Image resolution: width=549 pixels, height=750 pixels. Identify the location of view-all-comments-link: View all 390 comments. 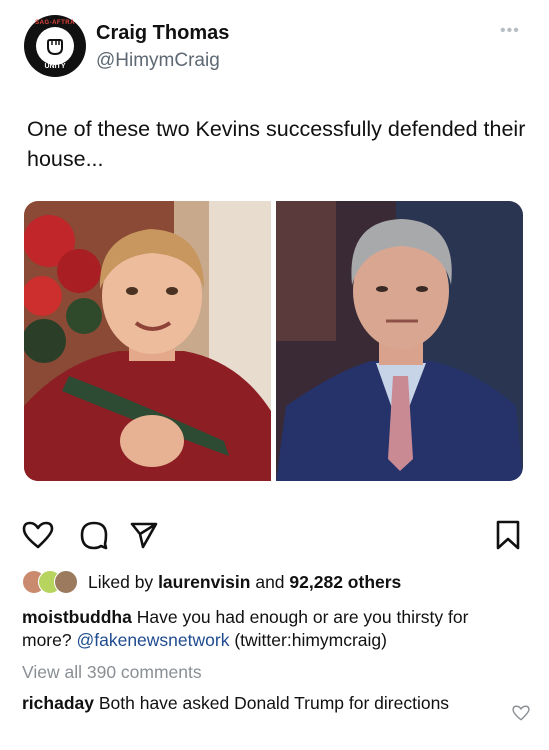
(112, 672).